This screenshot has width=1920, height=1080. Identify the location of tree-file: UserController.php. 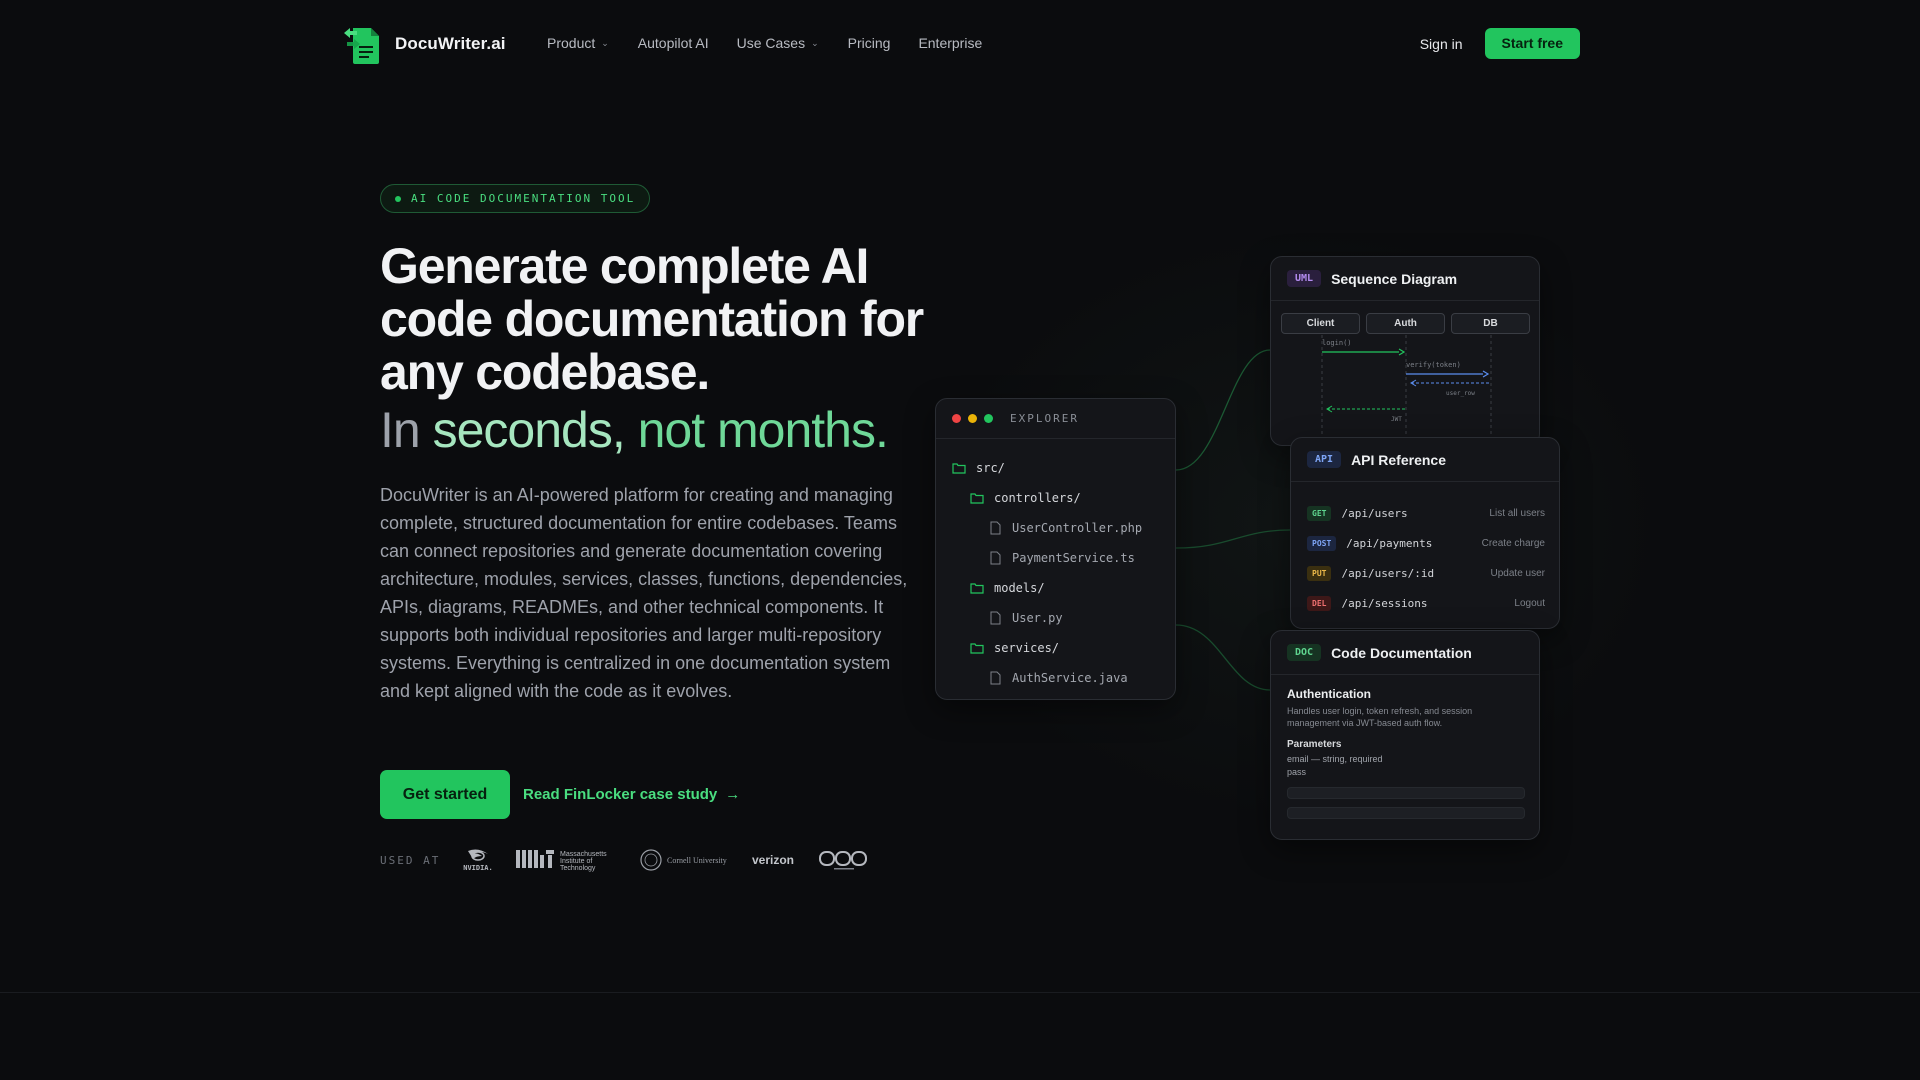
(1047, 528).